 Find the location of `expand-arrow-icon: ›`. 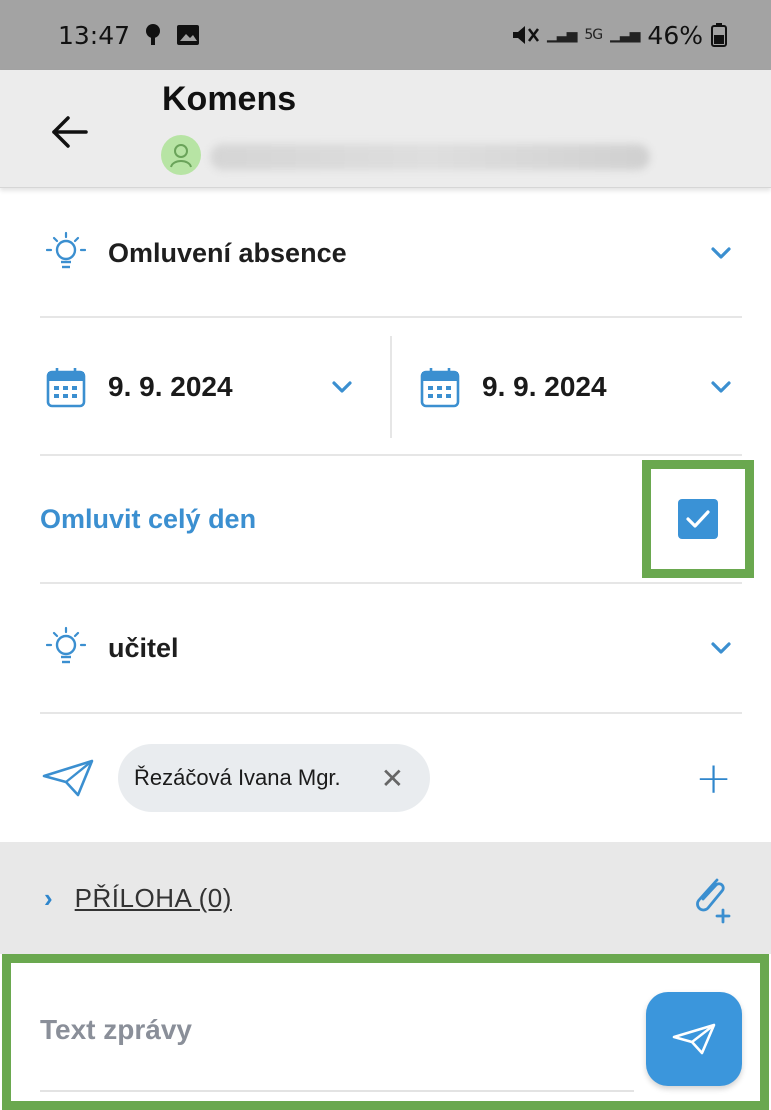

expand-arrow-icon: › is located at coordinates (48, 897).